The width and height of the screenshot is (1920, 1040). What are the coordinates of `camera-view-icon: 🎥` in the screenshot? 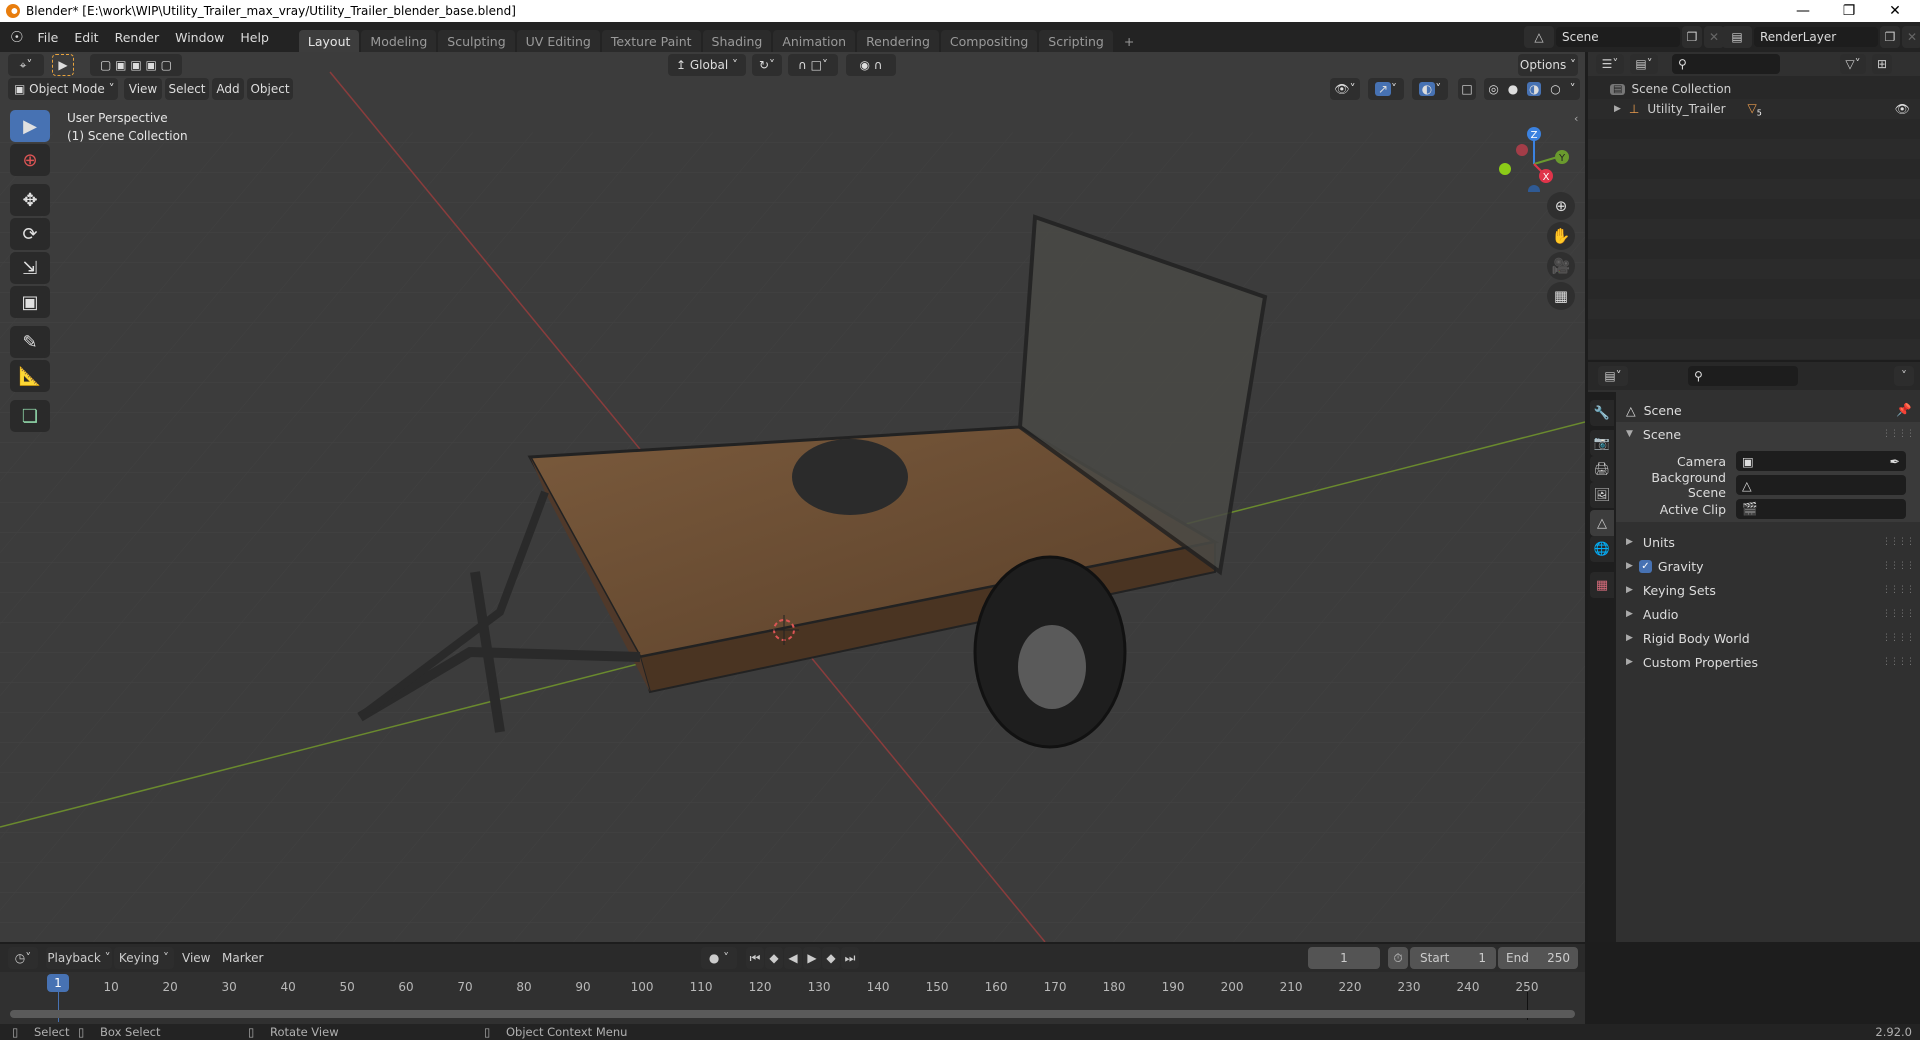 It's located at (1561, 266).